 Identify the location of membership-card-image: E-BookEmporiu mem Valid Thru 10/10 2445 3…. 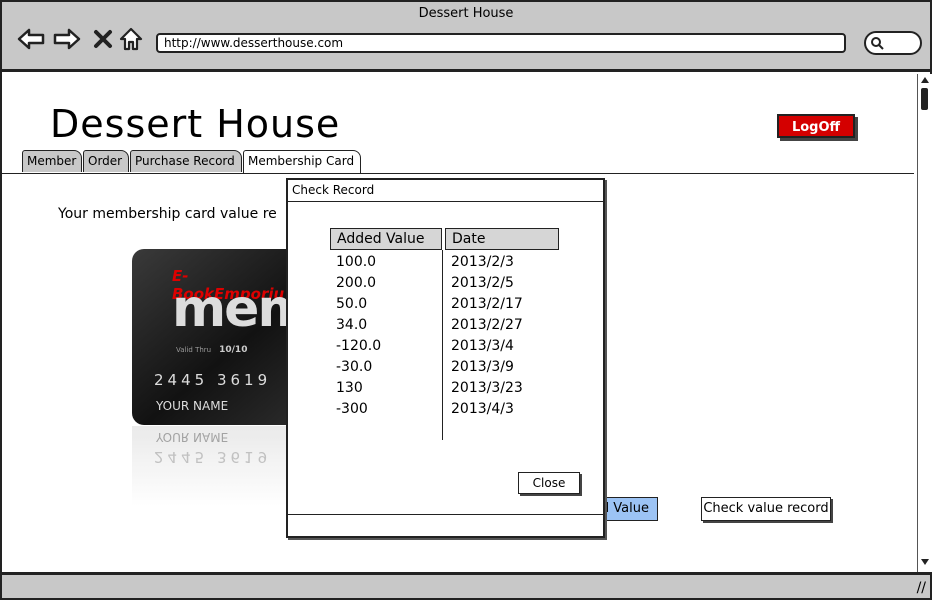
(212, 337).